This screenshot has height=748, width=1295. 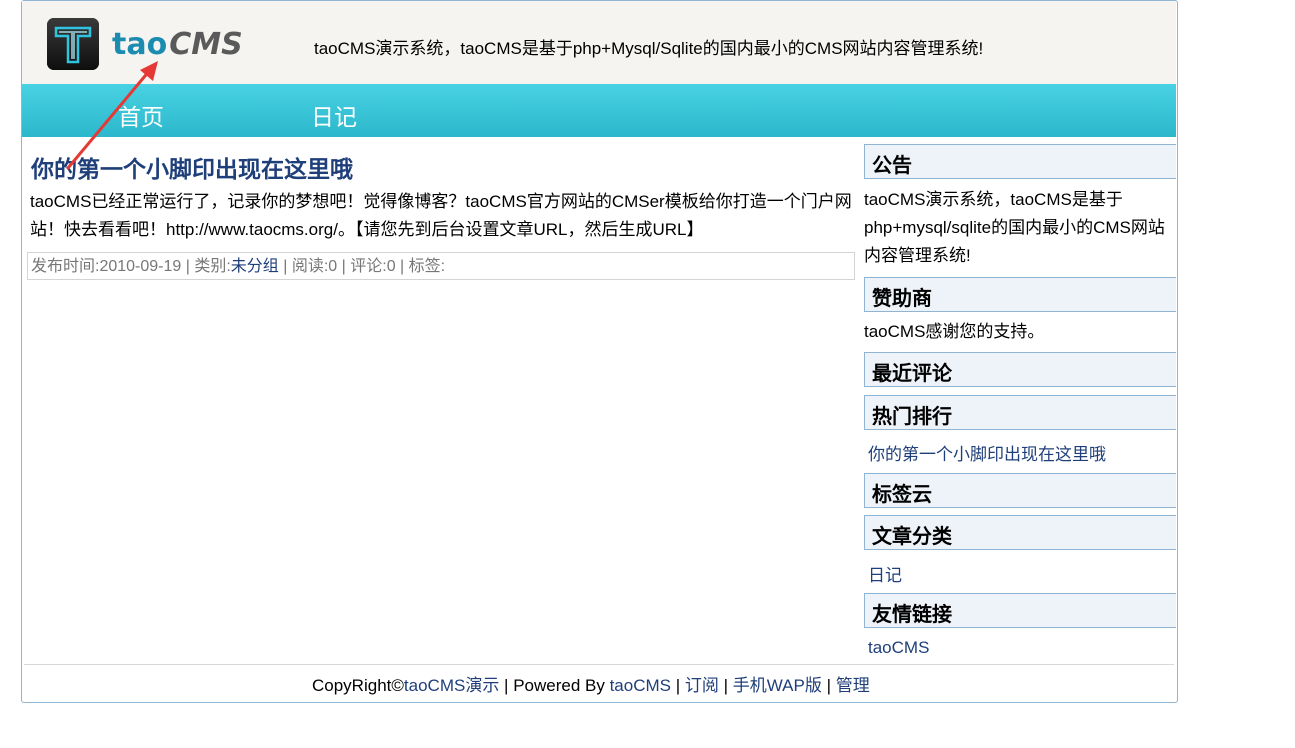 What do you see at coordinates (599, 110) in the screenshot?
I see `main-nav: 首页 日记` at bounding box center [599, 110].